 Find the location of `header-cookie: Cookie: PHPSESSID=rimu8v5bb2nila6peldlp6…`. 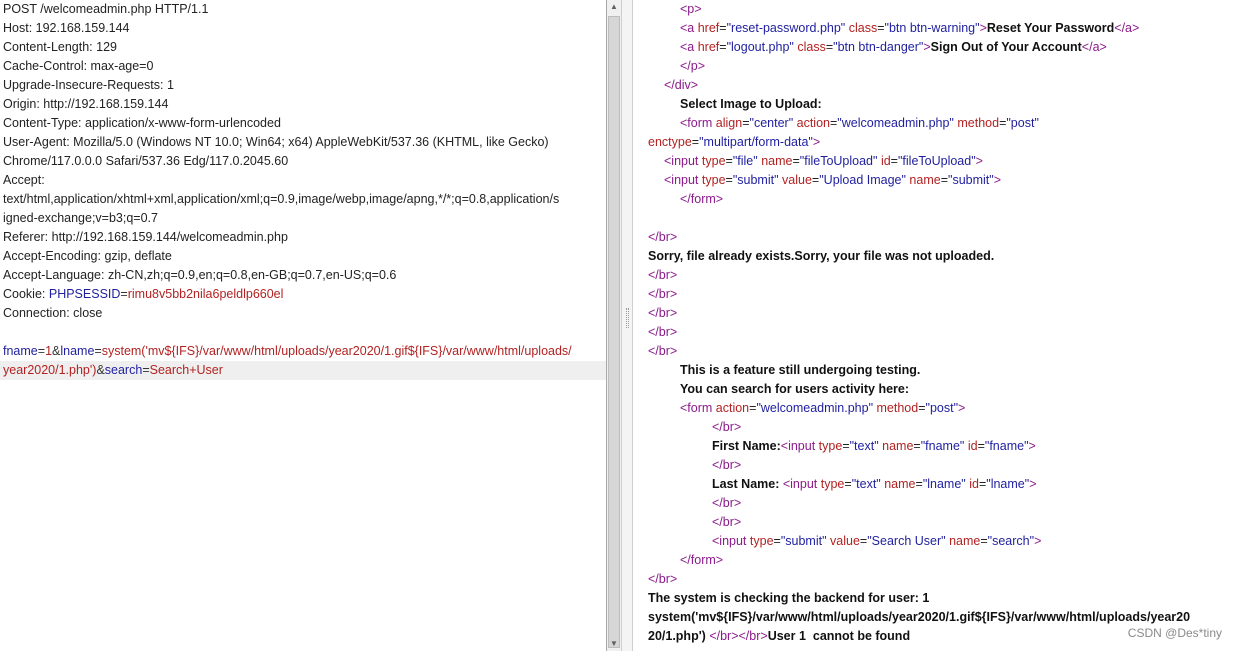

header-cookie: Cookie: PHPSESSID=rimu8v5bb2nila6peldlp6… is located at coordinates (143, 294).